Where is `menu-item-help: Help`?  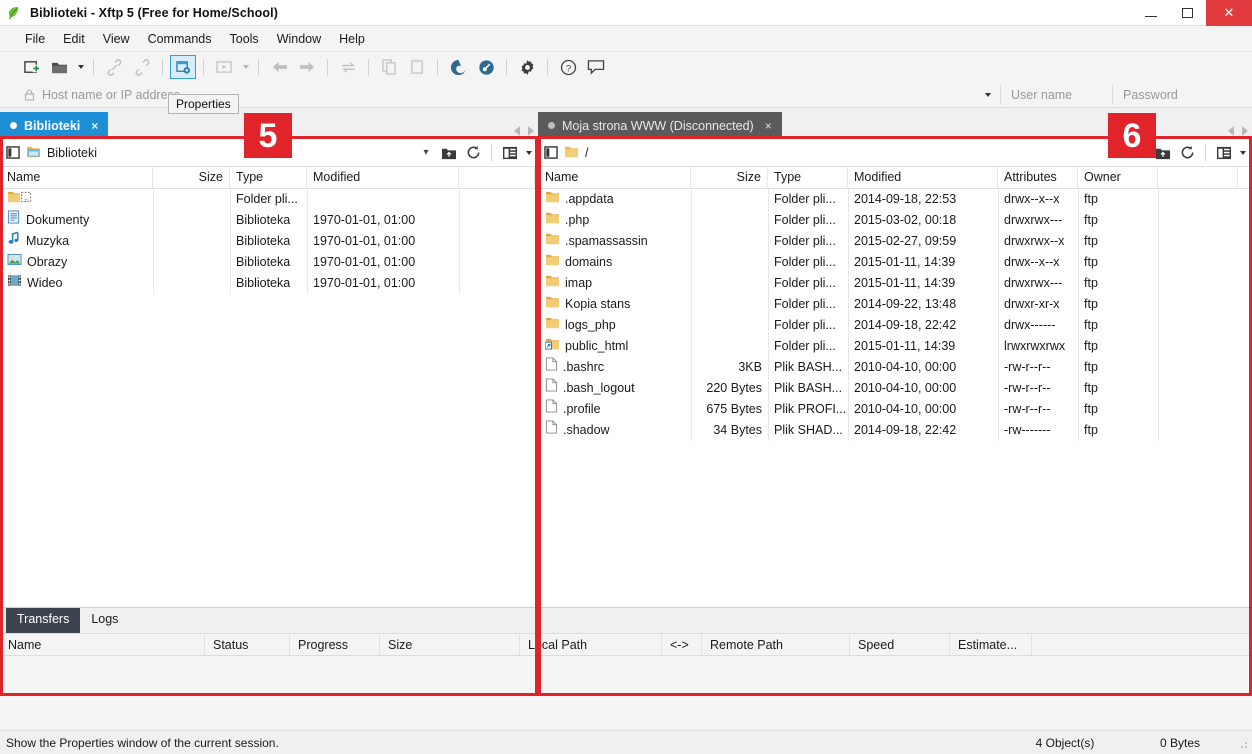 menu-item-help: Help is located at coordinates (352, 39).